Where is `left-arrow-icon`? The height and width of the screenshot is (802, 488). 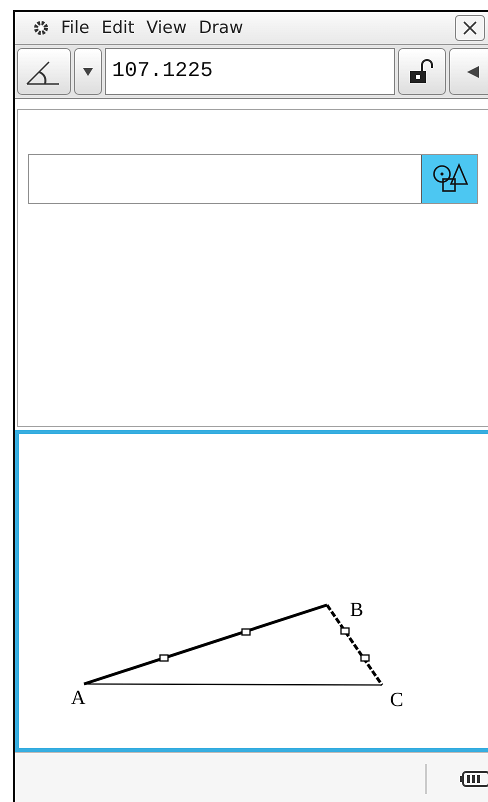 left-arrow-icon is located at coordinates (473, 72).